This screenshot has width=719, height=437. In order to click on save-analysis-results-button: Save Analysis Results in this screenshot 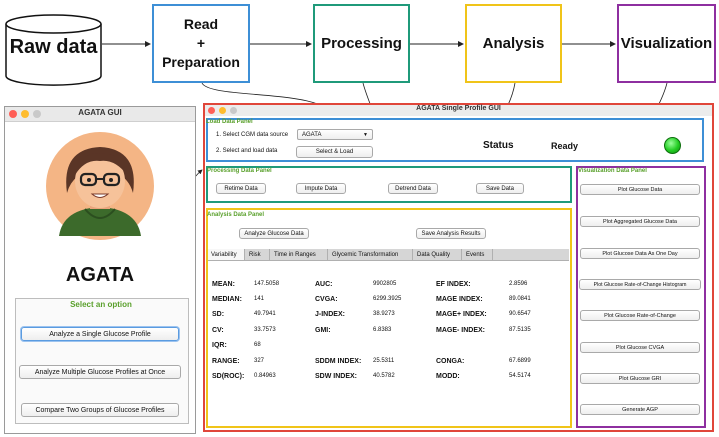, I will do `click(451, 233)`.